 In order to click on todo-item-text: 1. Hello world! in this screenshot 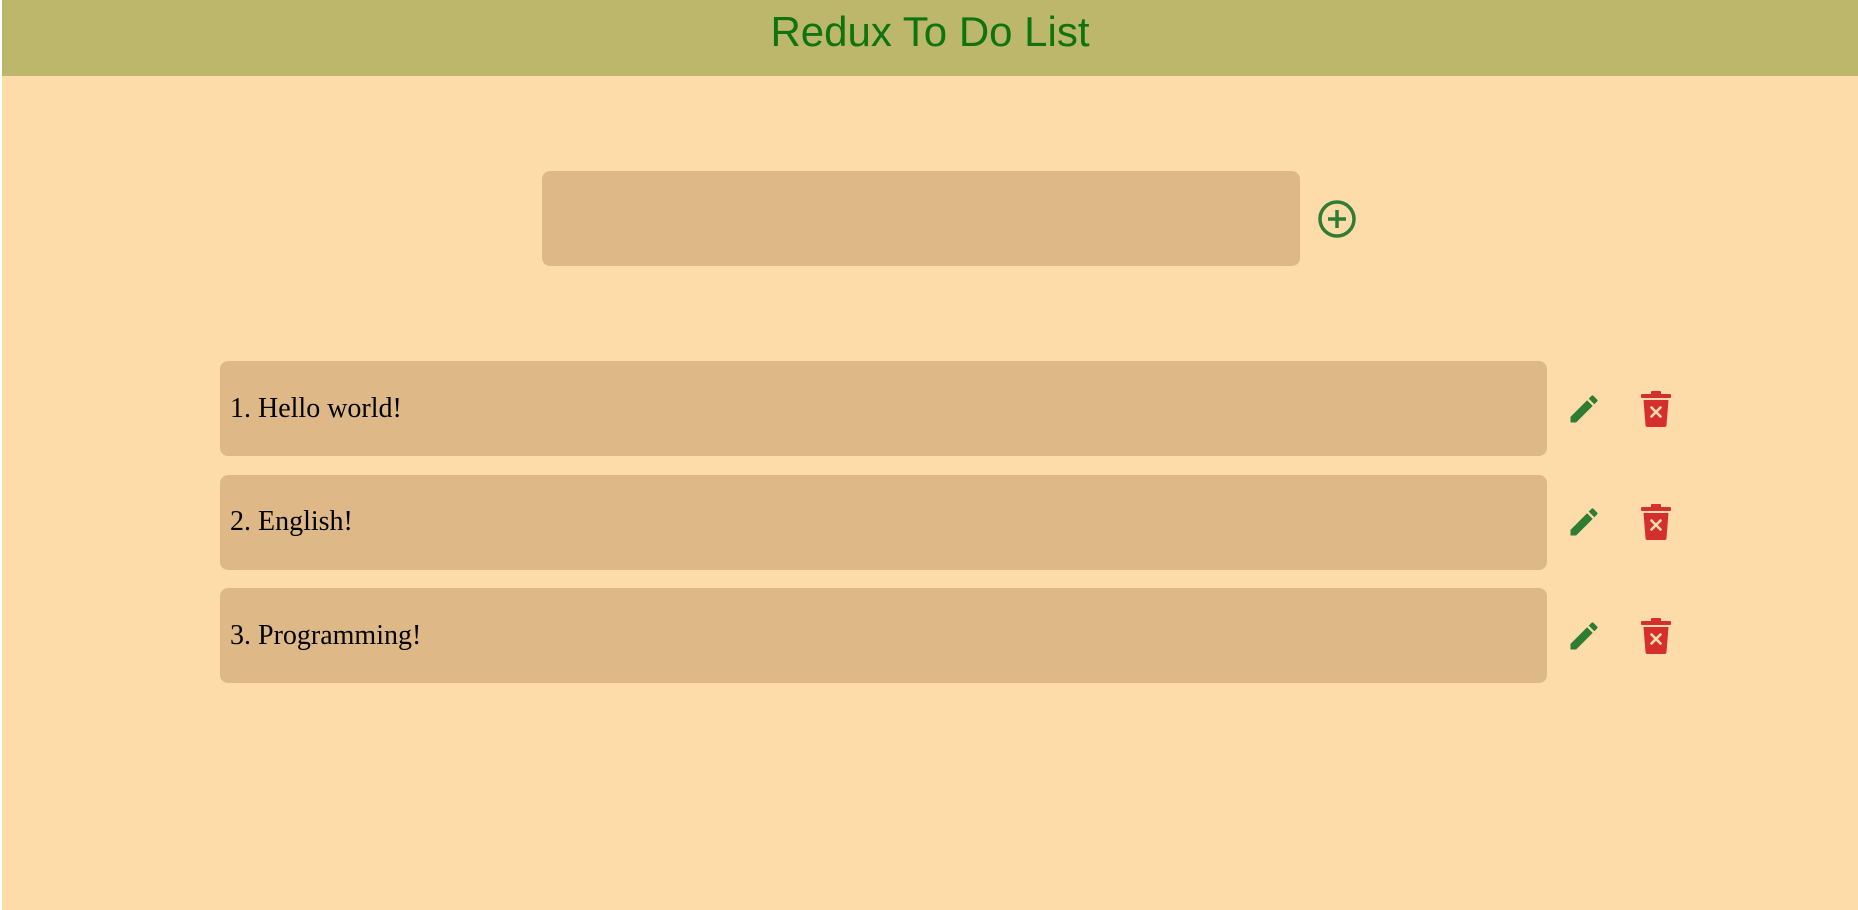, I will do `click(883, 408)`.